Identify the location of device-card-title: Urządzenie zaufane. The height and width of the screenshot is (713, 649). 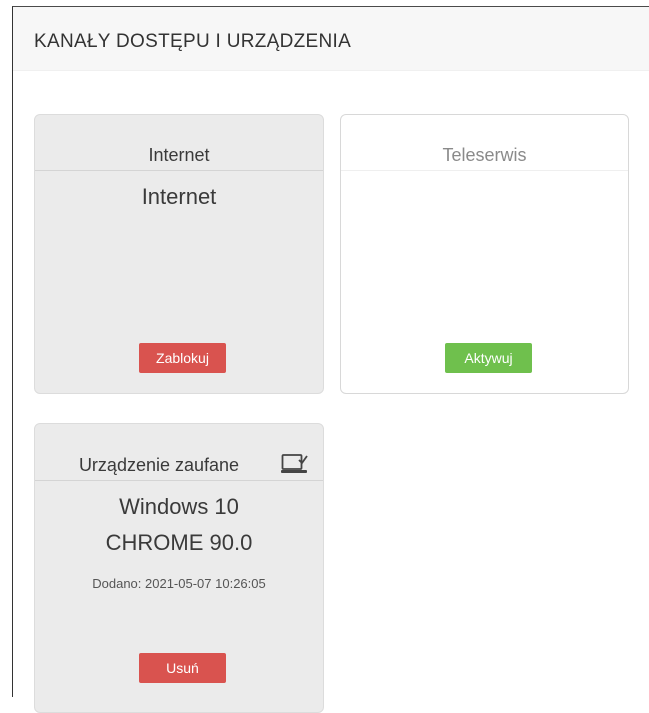
(179, 465).